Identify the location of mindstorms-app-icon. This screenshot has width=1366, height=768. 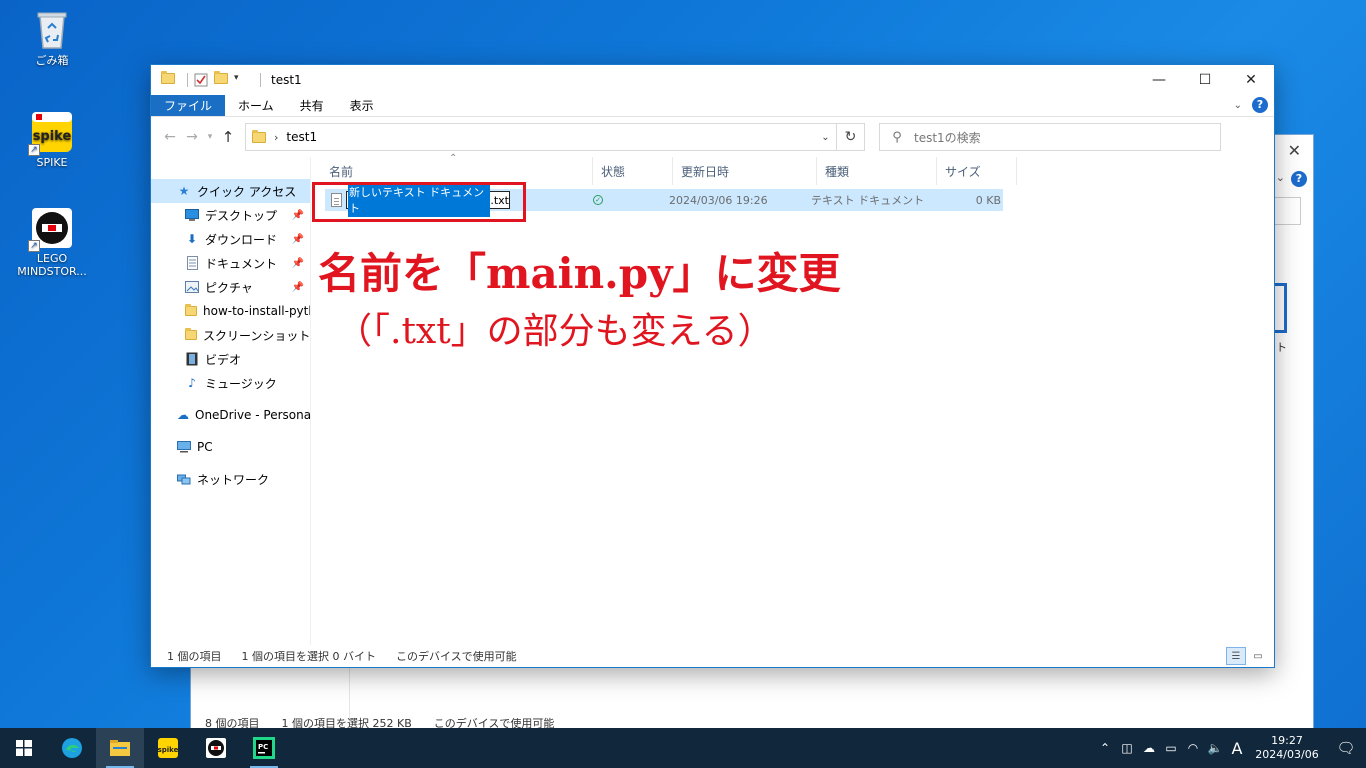
(216, 748).